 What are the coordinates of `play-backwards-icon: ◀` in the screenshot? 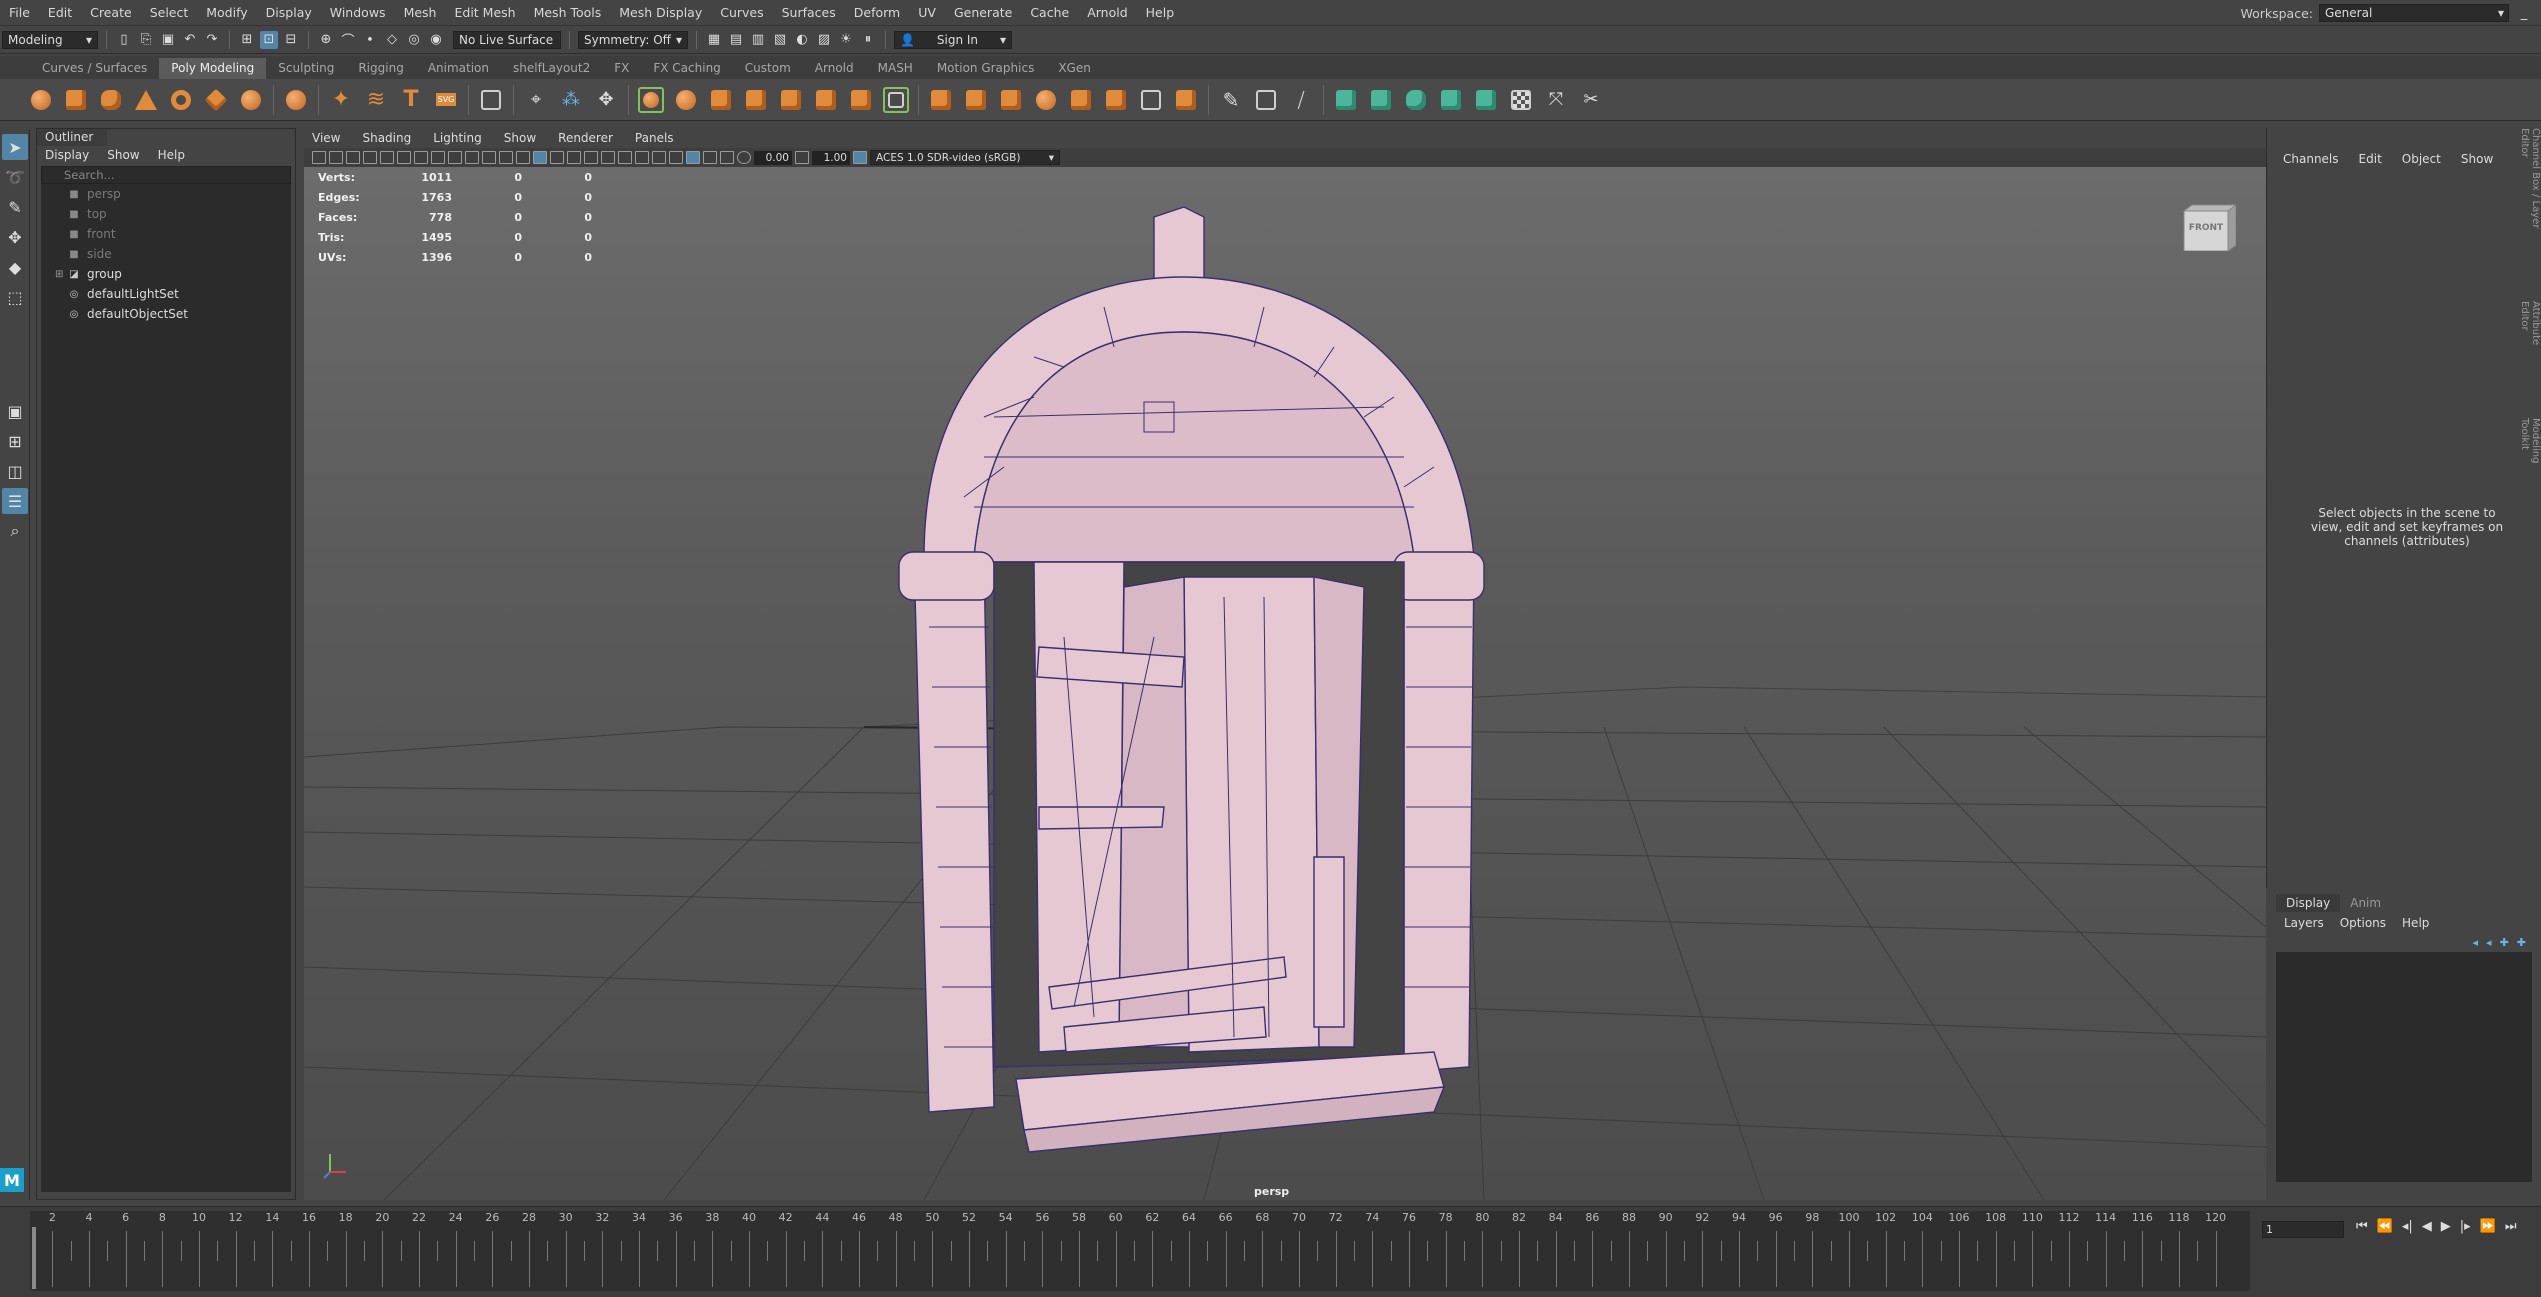 It's located at (2427, 1226).